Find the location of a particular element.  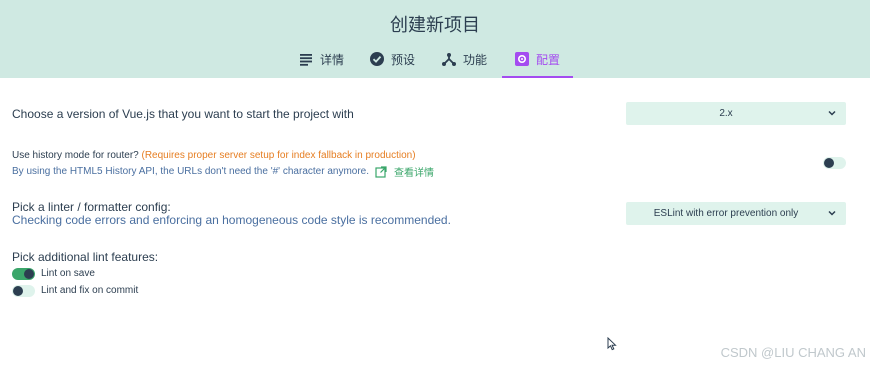

tab-presets: 预设 is located at coordinates (394, 64).